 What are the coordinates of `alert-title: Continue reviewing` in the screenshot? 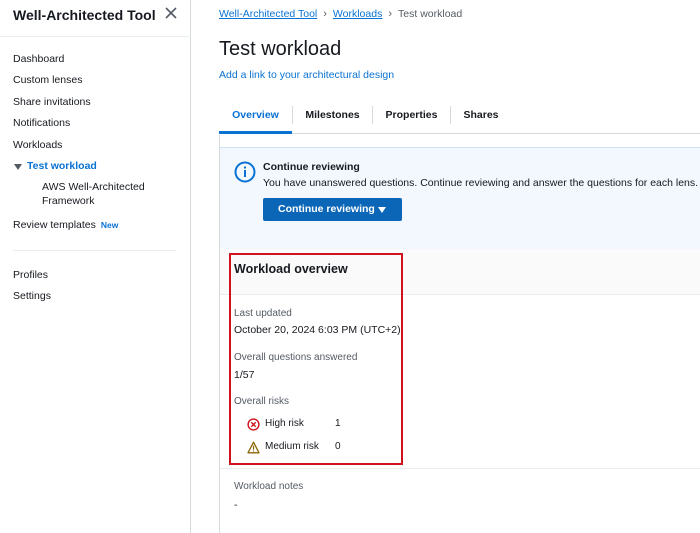 It's located at (311, 167).